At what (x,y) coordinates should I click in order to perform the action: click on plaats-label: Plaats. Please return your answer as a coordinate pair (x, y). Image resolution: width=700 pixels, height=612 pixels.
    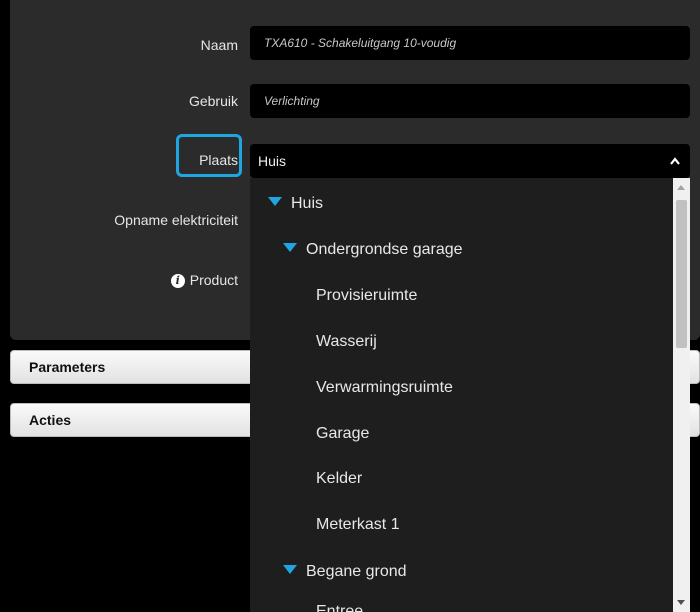
    Looking at the image, I should click on (218, 160).